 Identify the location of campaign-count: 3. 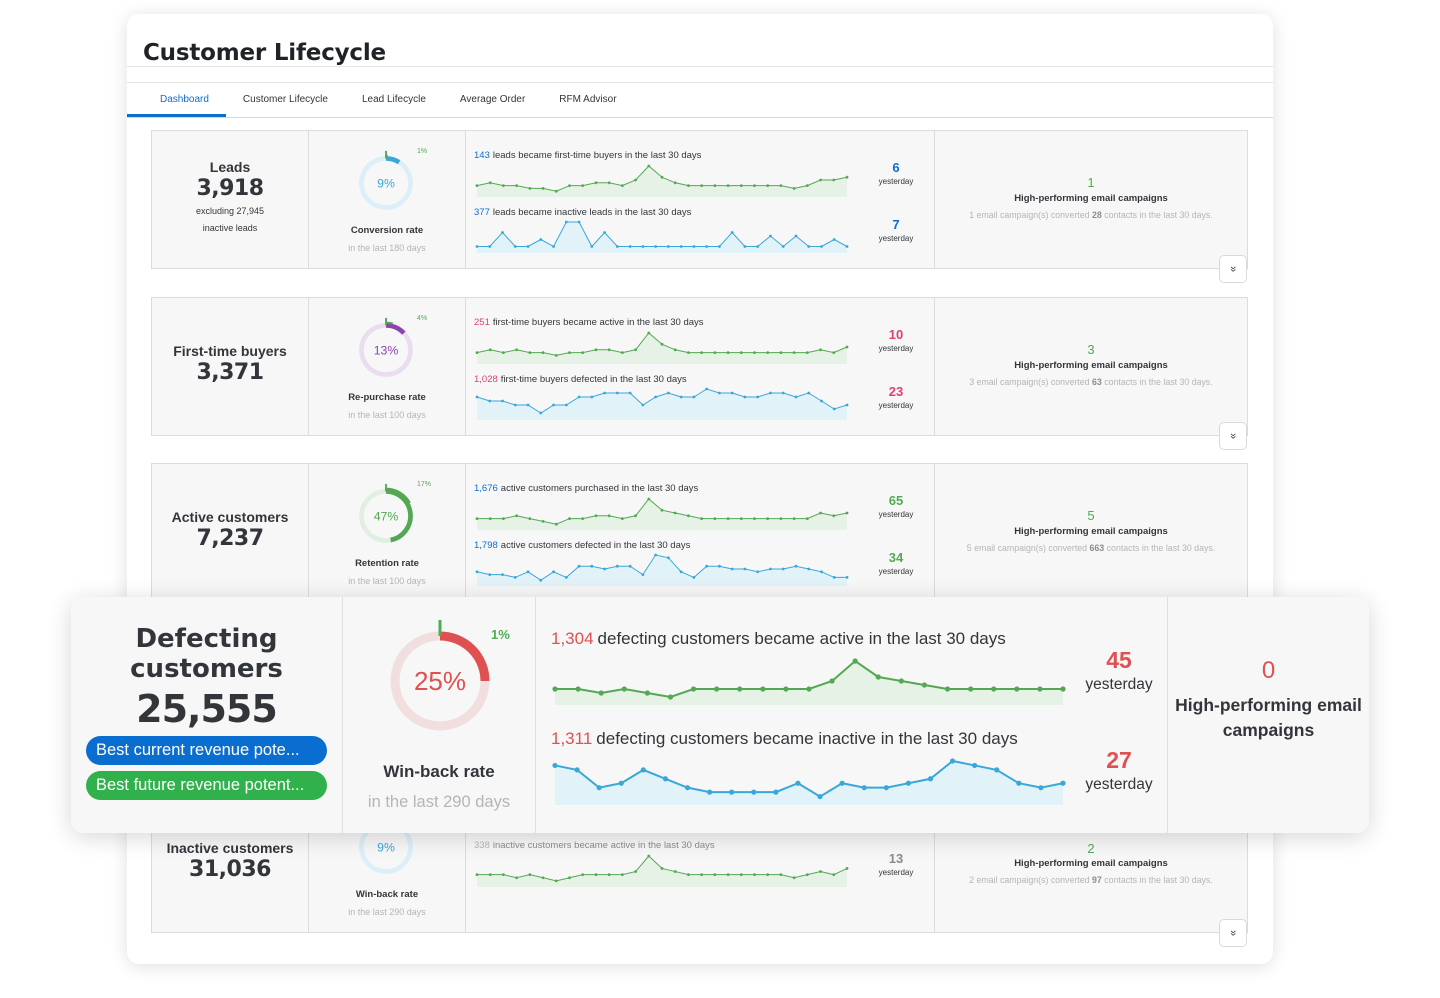
(1091, 349).